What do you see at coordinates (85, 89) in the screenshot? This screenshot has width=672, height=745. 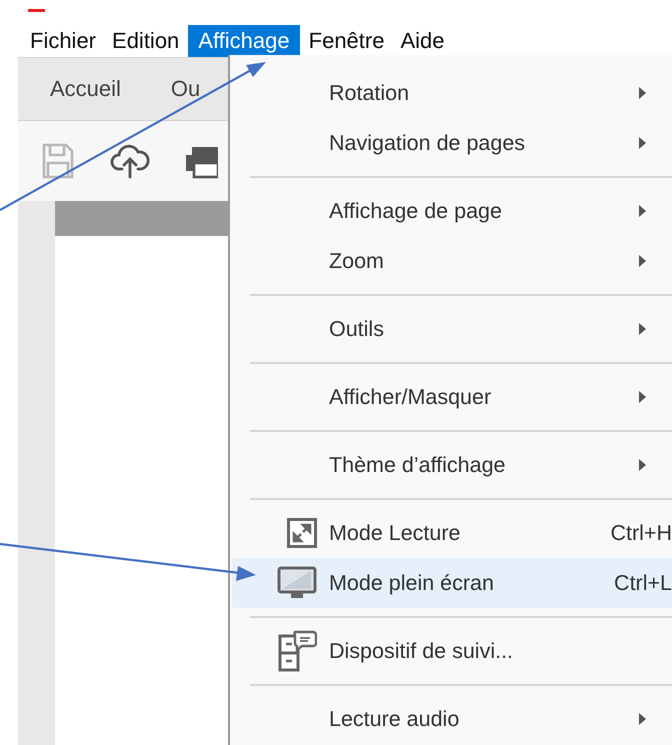 I see `tab: Accueil` at bounding box center [85, 89].